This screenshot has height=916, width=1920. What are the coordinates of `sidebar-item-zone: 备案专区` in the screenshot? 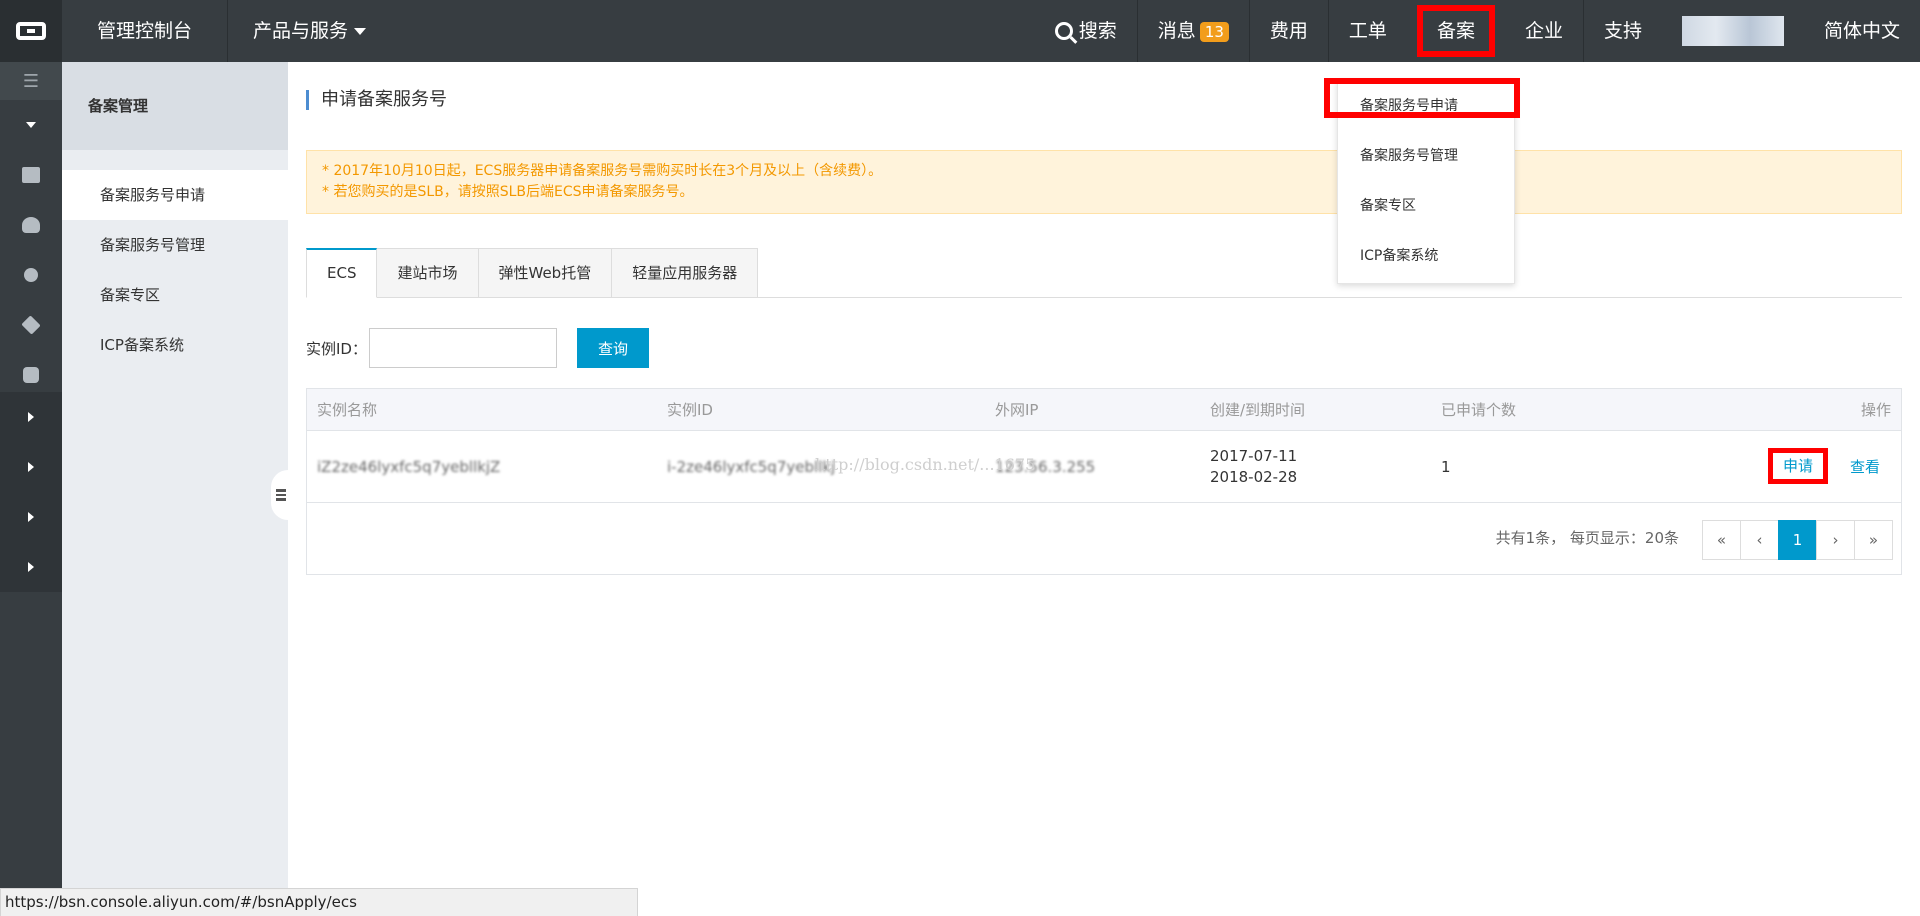 It's located at (175, 295).